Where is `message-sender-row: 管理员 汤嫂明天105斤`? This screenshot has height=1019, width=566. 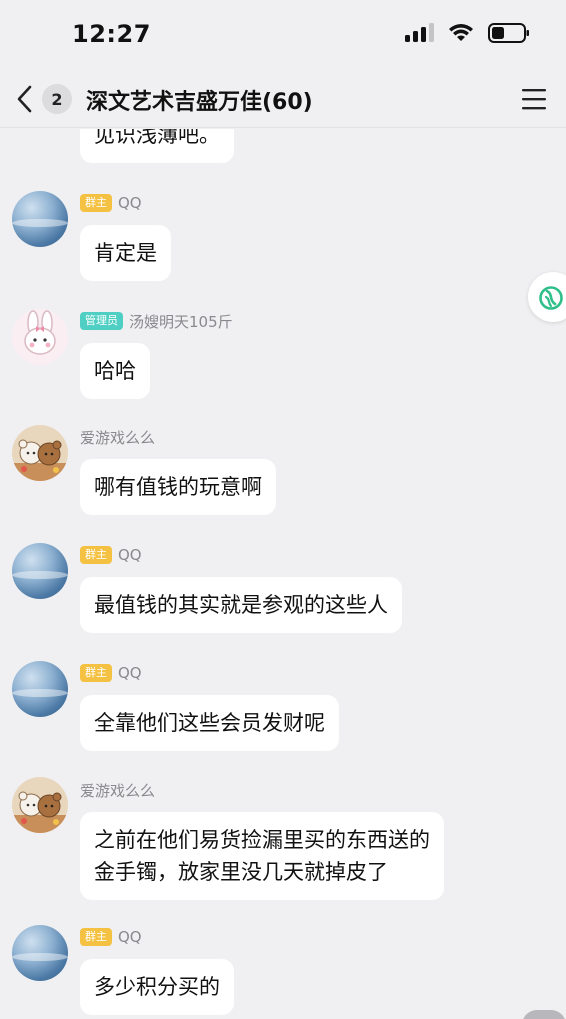
message-sender-row: 管理员 汤嫂明天105斤 is located at coordinates (156, 321).